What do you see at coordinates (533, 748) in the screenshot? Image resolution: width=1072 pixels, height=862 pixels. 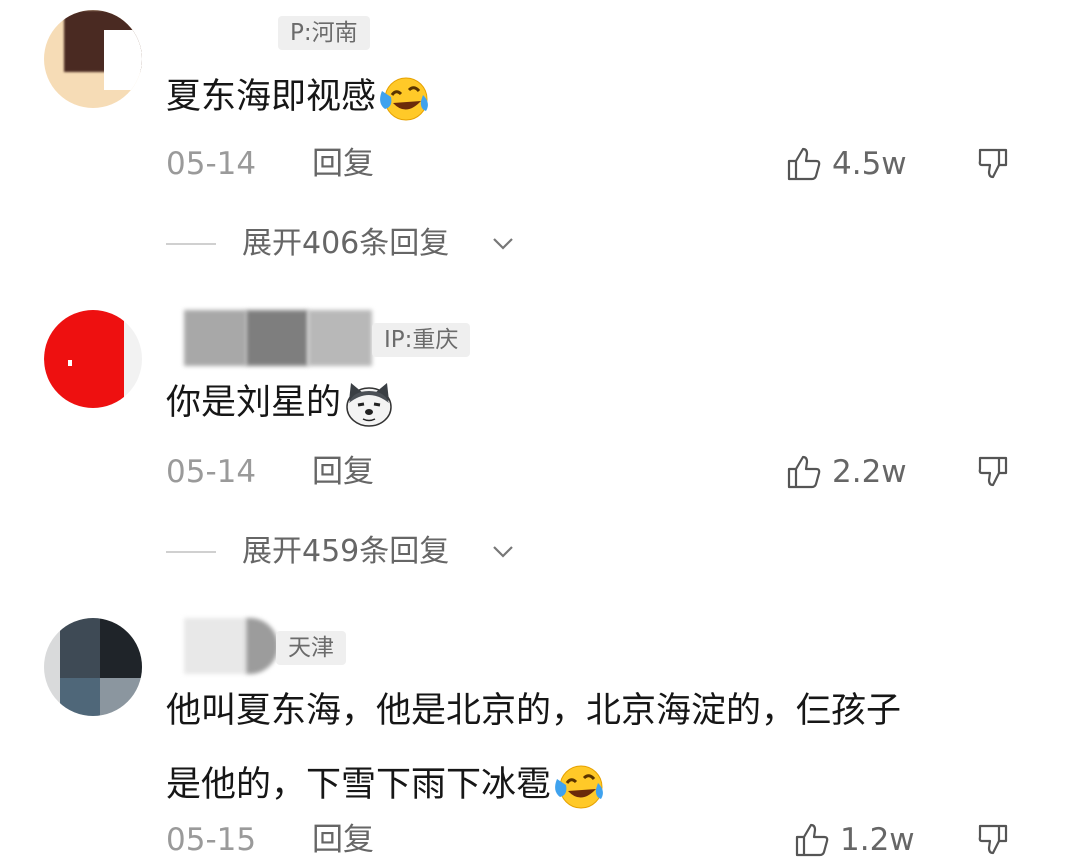 I see `comment-text: 他叫夏东海，他是北京的，北京海淀的，仨孩子 是他的，下雪下雨下冰雹` at bounding box center [533, 748].